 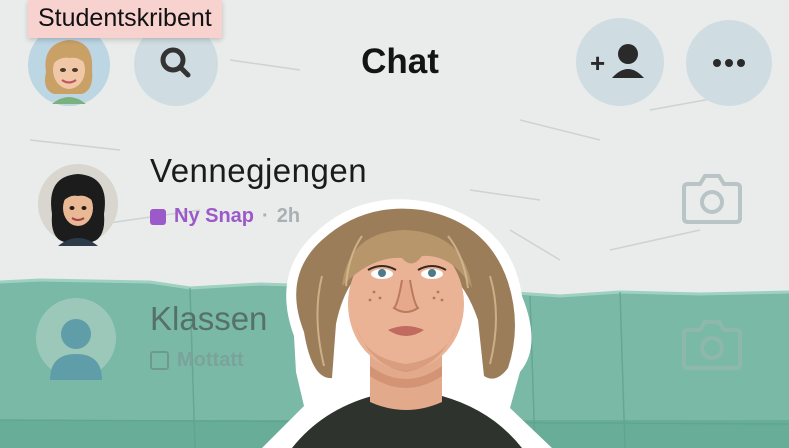 I want to click on add-friend-button: +, so click(x=620, y=62).